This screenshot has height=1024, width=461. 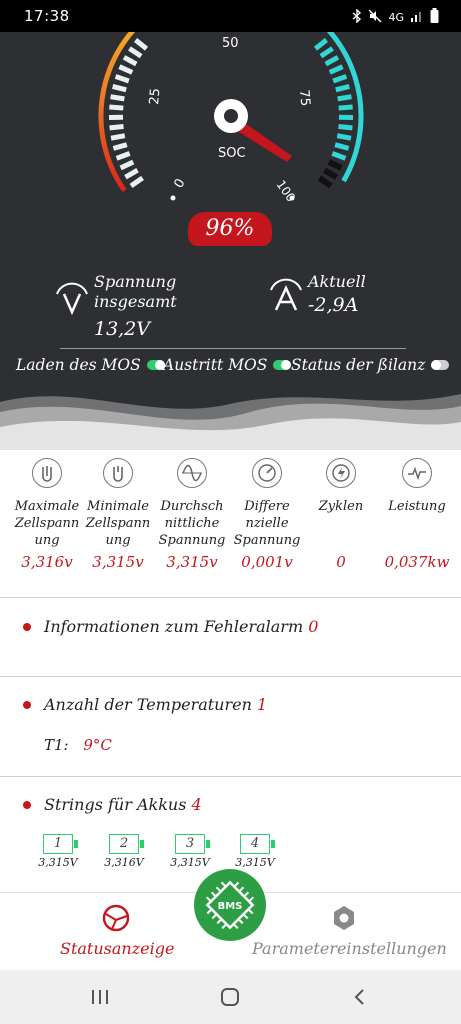 I want to click on soc-value-badge: 96%, so click(x=230, y=229).